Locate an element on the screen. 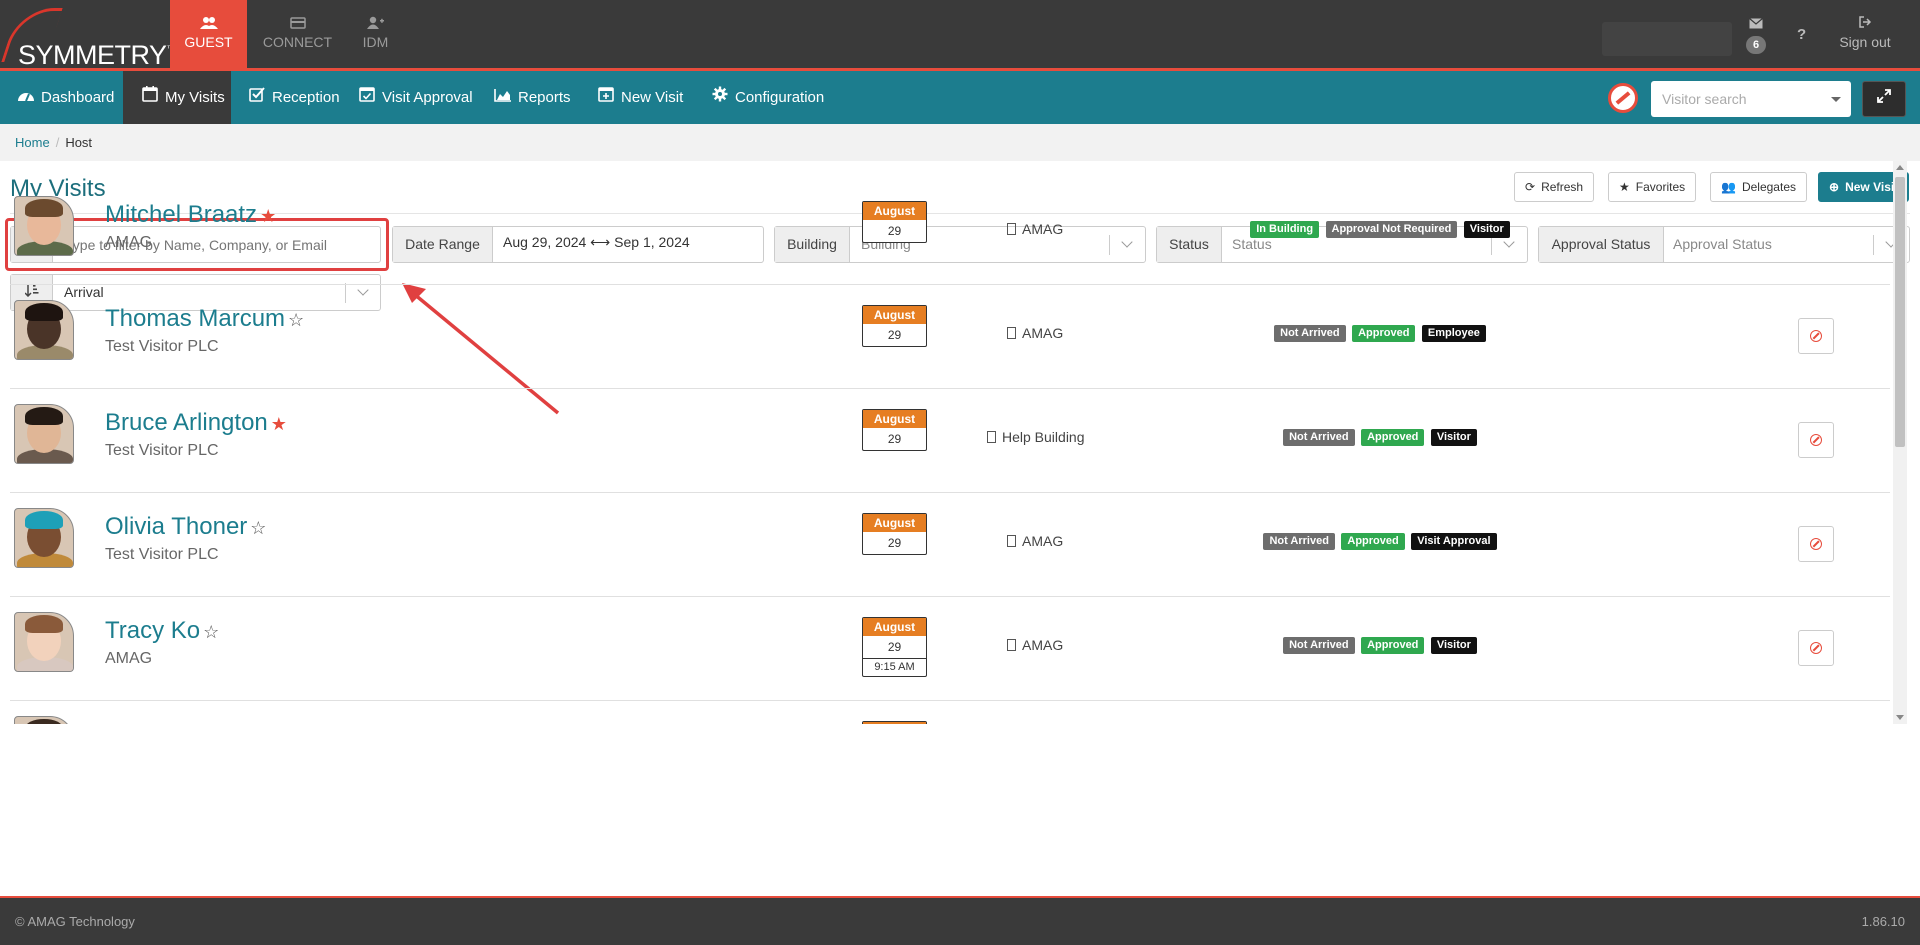 Image resolution: width=1920 pixels, height=945 pixels. visitor-name-link: Olivia Thoner is located at coordinates (176, 526).